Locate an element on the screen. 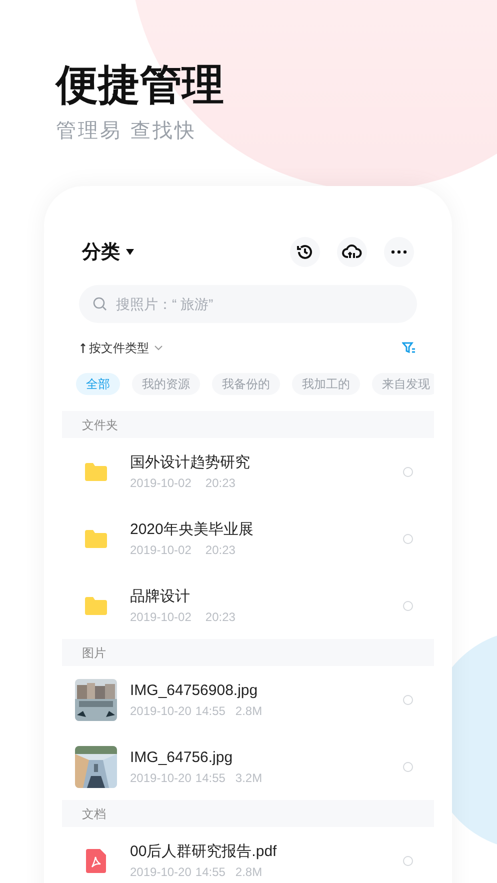  history-button is located at coordinates (305, 252).